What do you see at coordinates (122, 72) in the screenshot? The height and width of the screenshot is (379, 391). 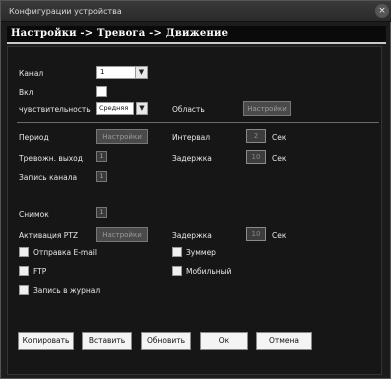 I see `channel-select: 1 ▼` at bounding box center [122, 72].